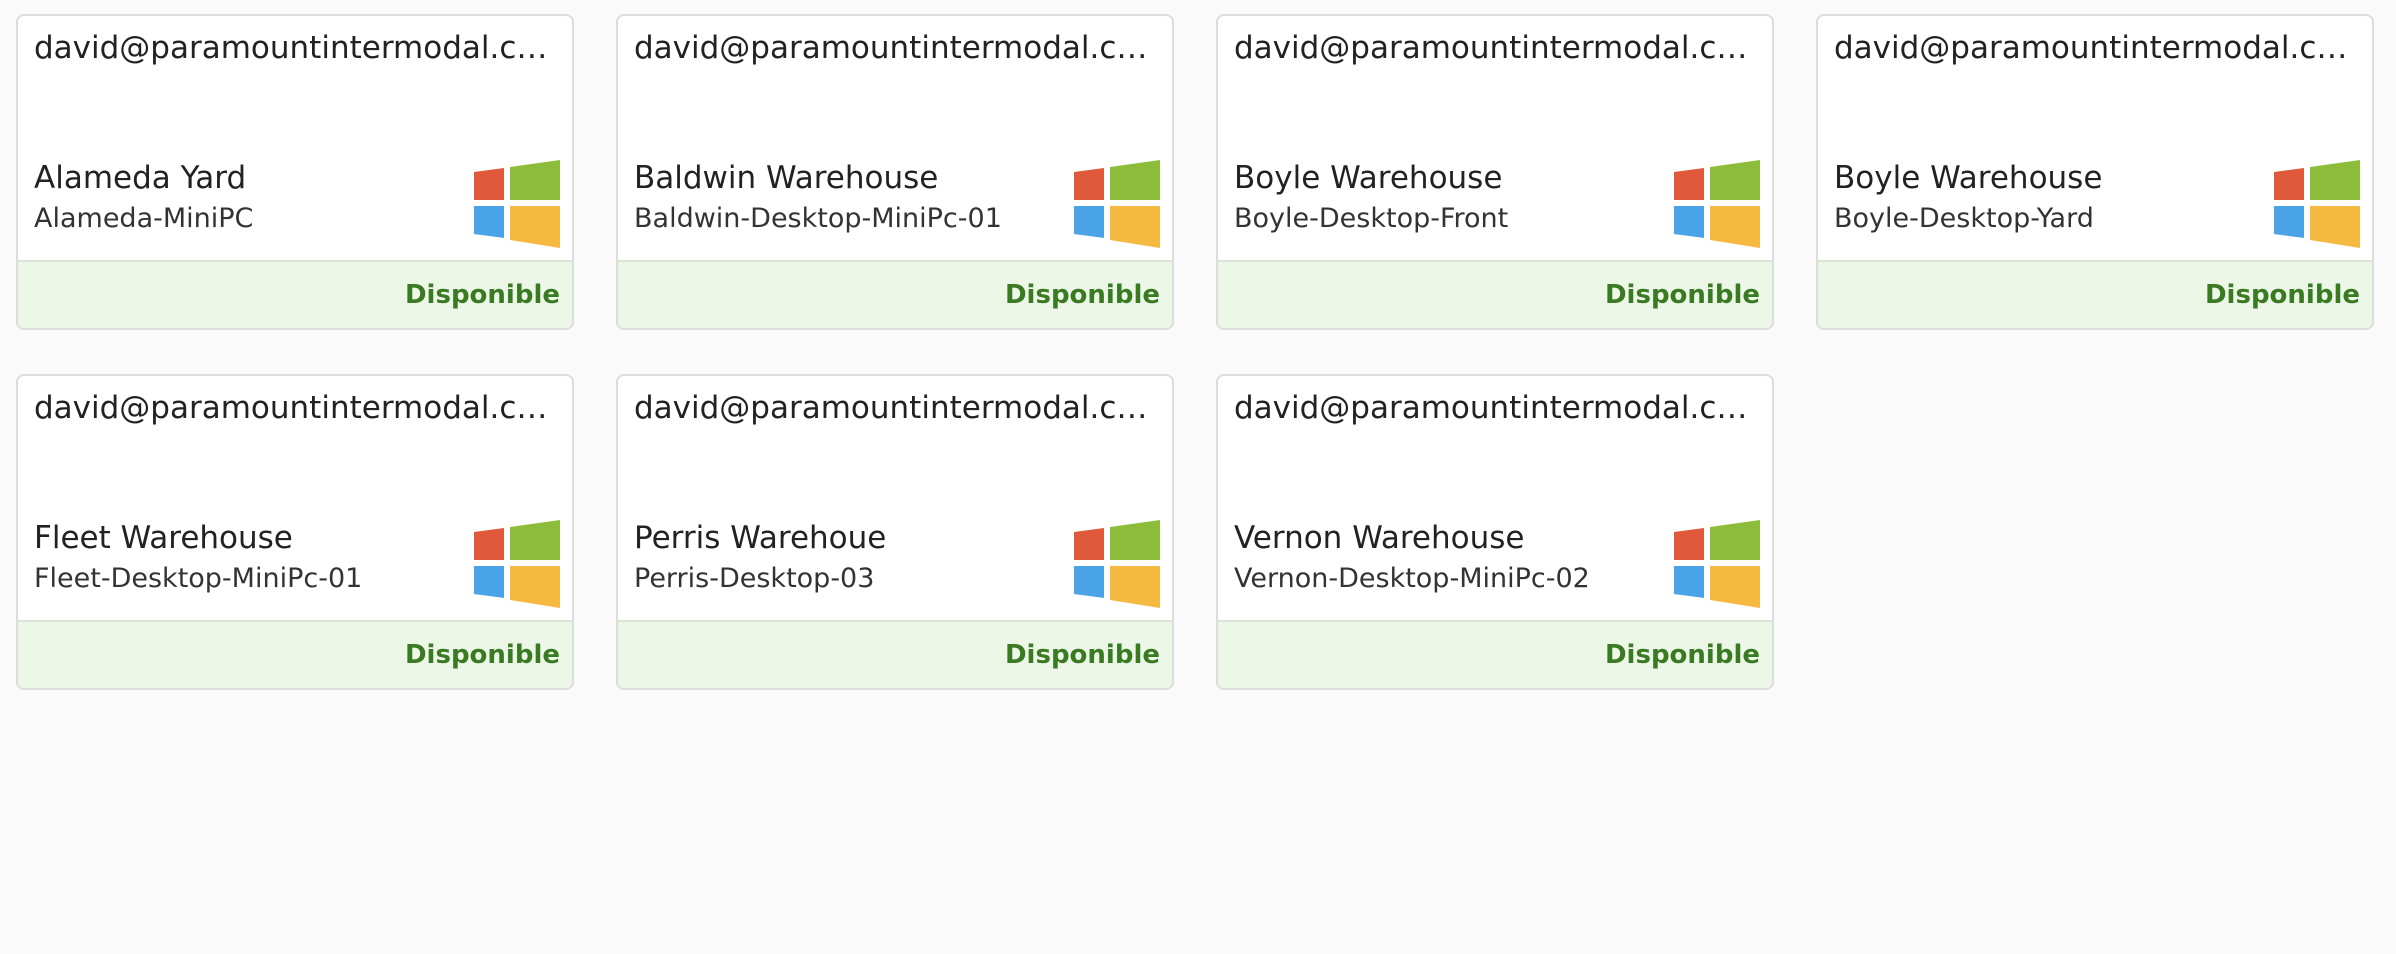 The height and width of the screenshot is (954, 2396). What do you see at coordinates (140, 178) in the screenshot?
I see `card-location: Alameda Yard` at bounding box center [140, 178].